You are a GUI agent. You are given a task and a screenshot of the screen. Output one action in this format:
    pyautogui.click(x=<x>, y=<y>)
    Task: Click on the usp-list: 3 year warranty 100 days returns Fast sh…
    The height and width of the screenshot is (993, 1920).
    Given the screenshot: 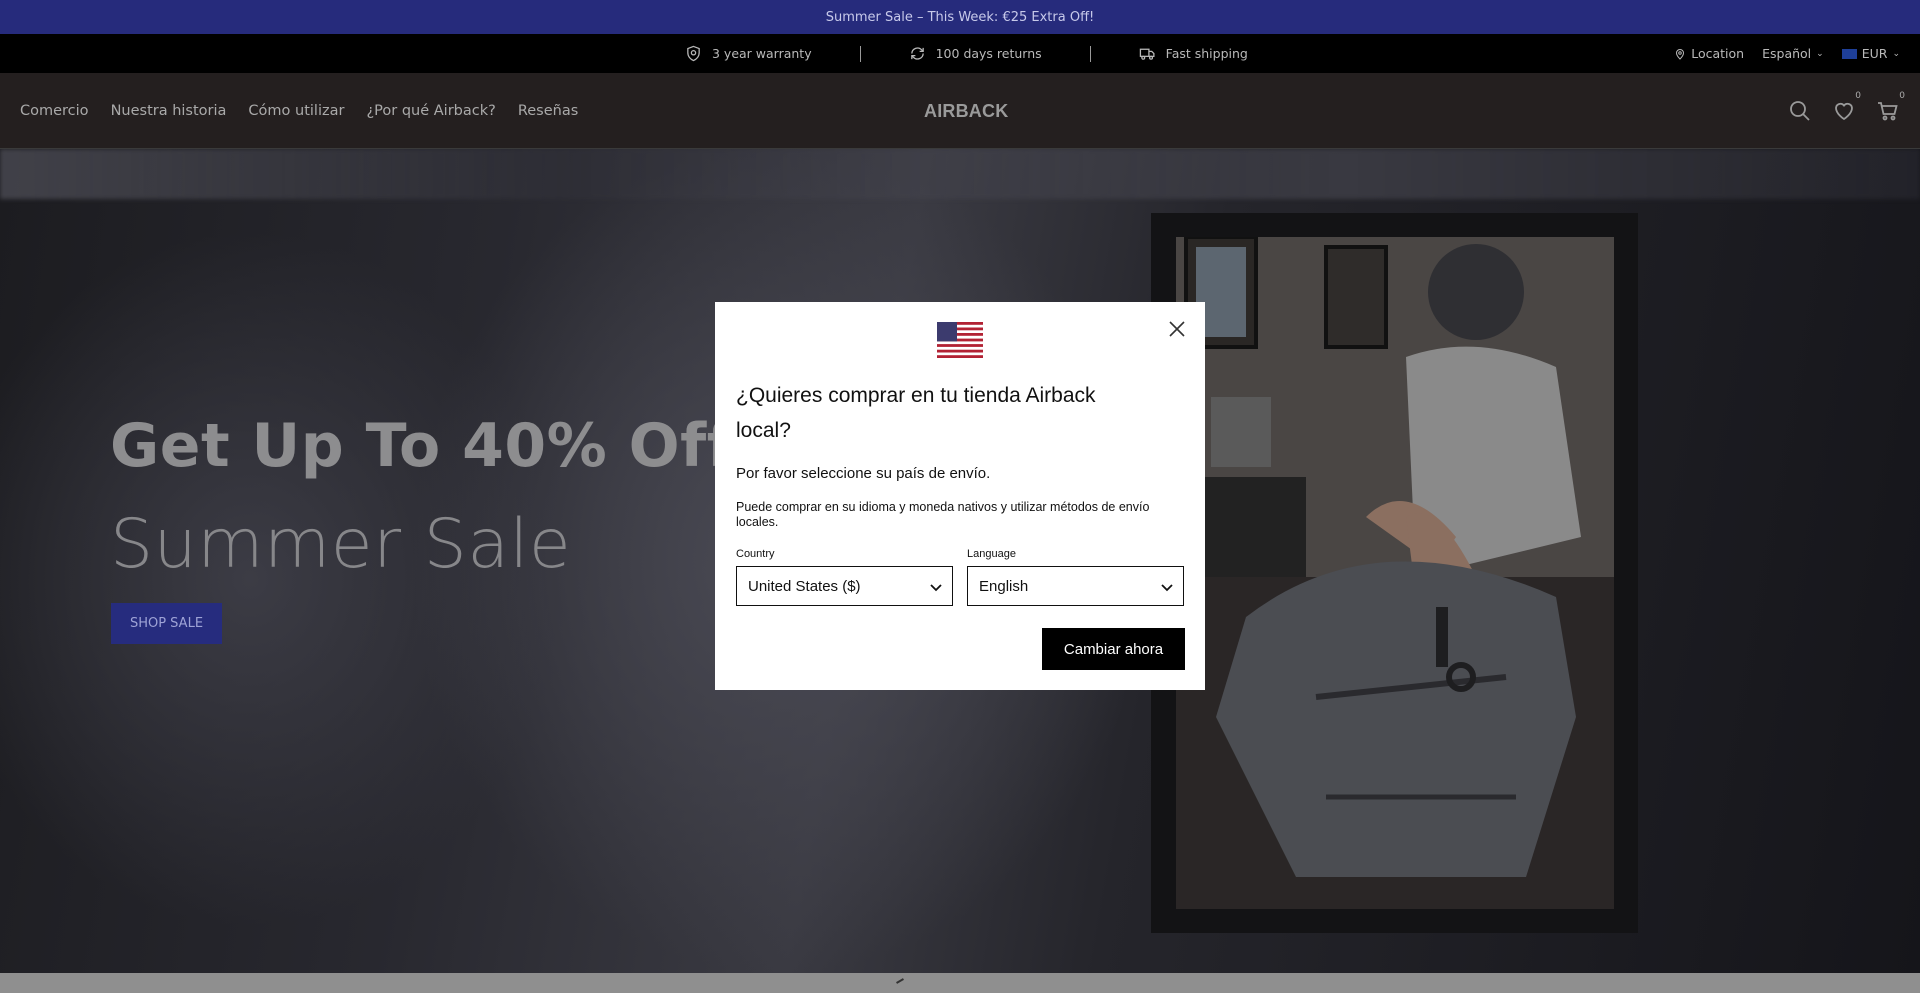 What is the action you would take?
    pyautogui.click(x=966, y=53)
    